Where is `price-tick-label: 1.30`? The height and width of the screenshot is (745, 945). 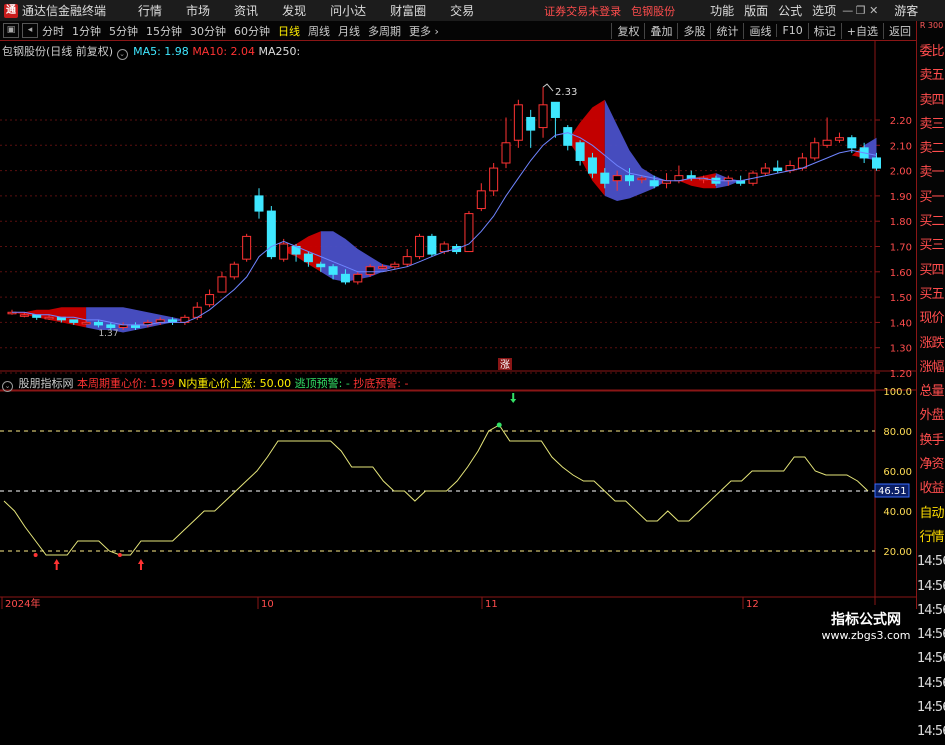
price-tick-label: 1.30 is located at coordinates (901, 349).